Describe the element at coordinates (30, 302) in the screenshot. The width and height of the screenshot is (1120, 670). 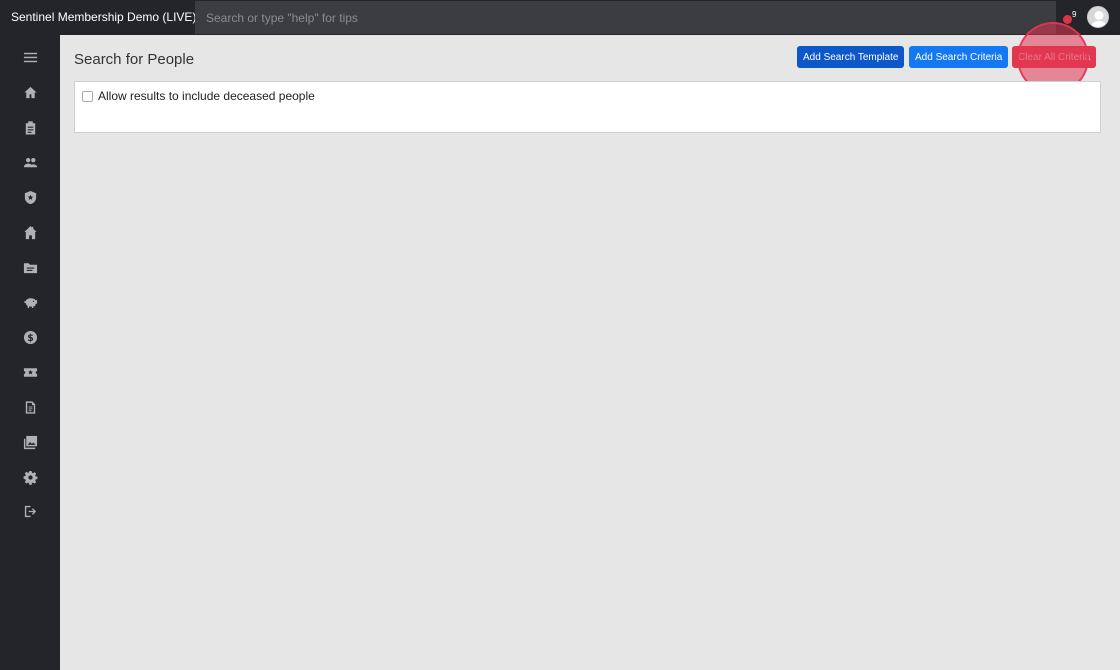
I see `piggy-bank-icon` at that location.